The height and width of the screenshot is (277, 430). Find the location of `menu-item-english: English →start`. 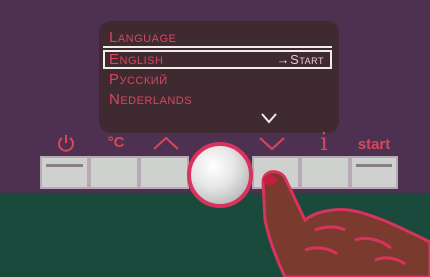

menu-item-english: English →start is located at coordinates (221, 60).